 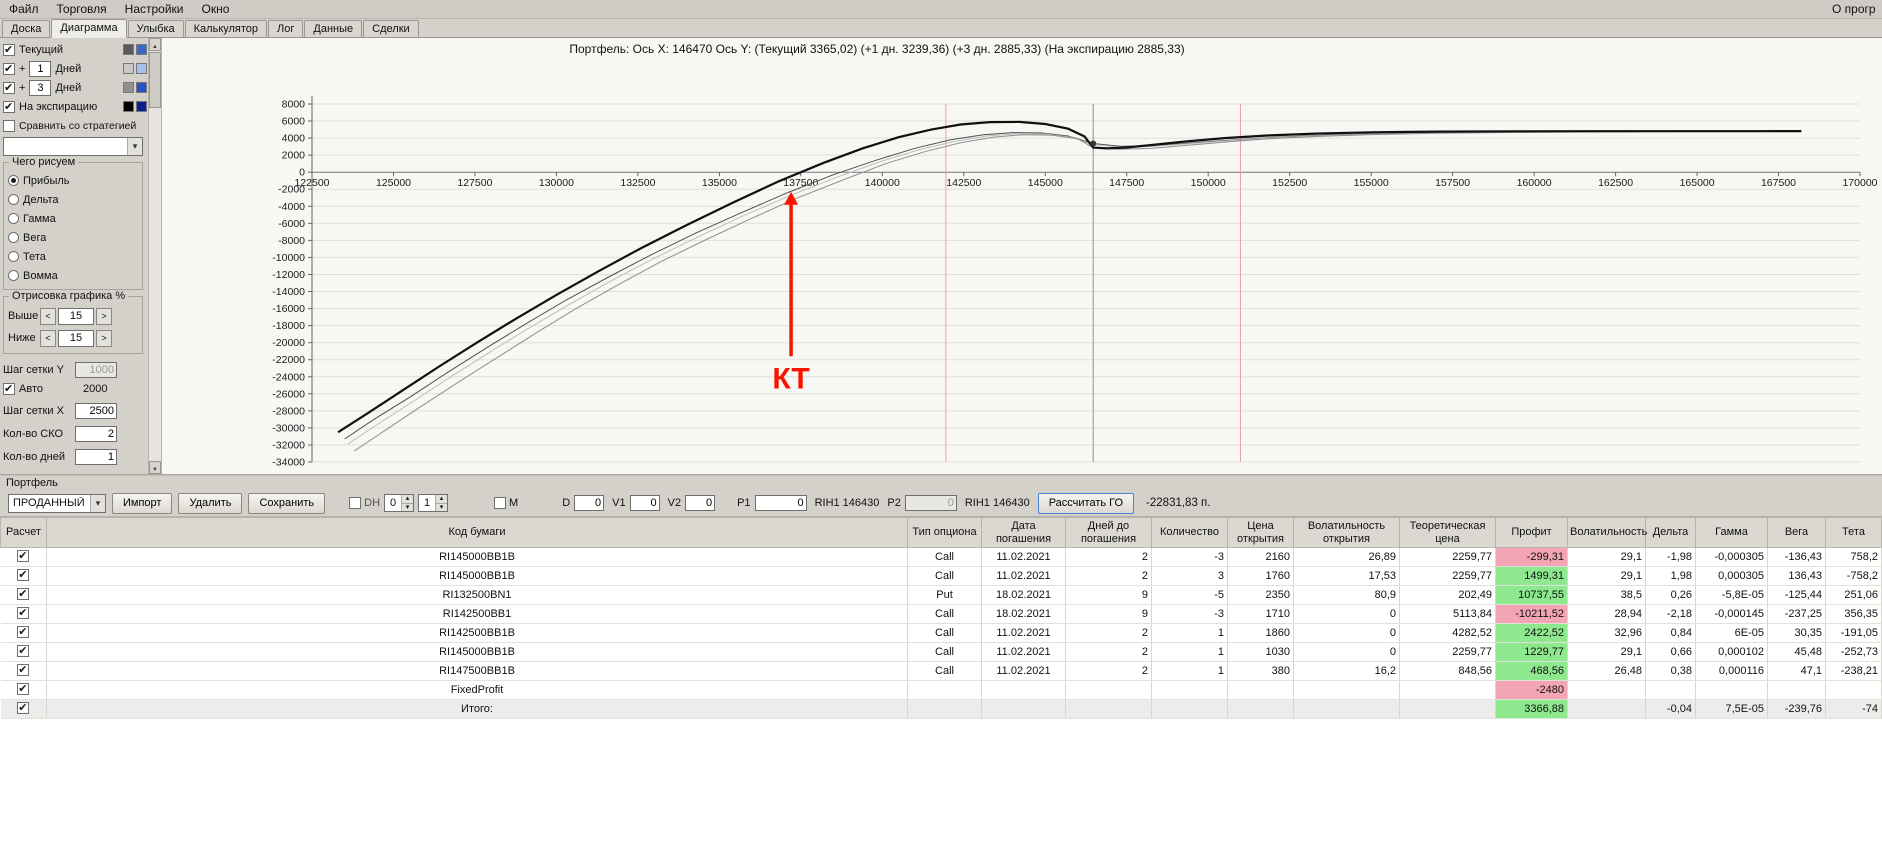 I want to click on grid-x-input, so click(x=96, y=410).